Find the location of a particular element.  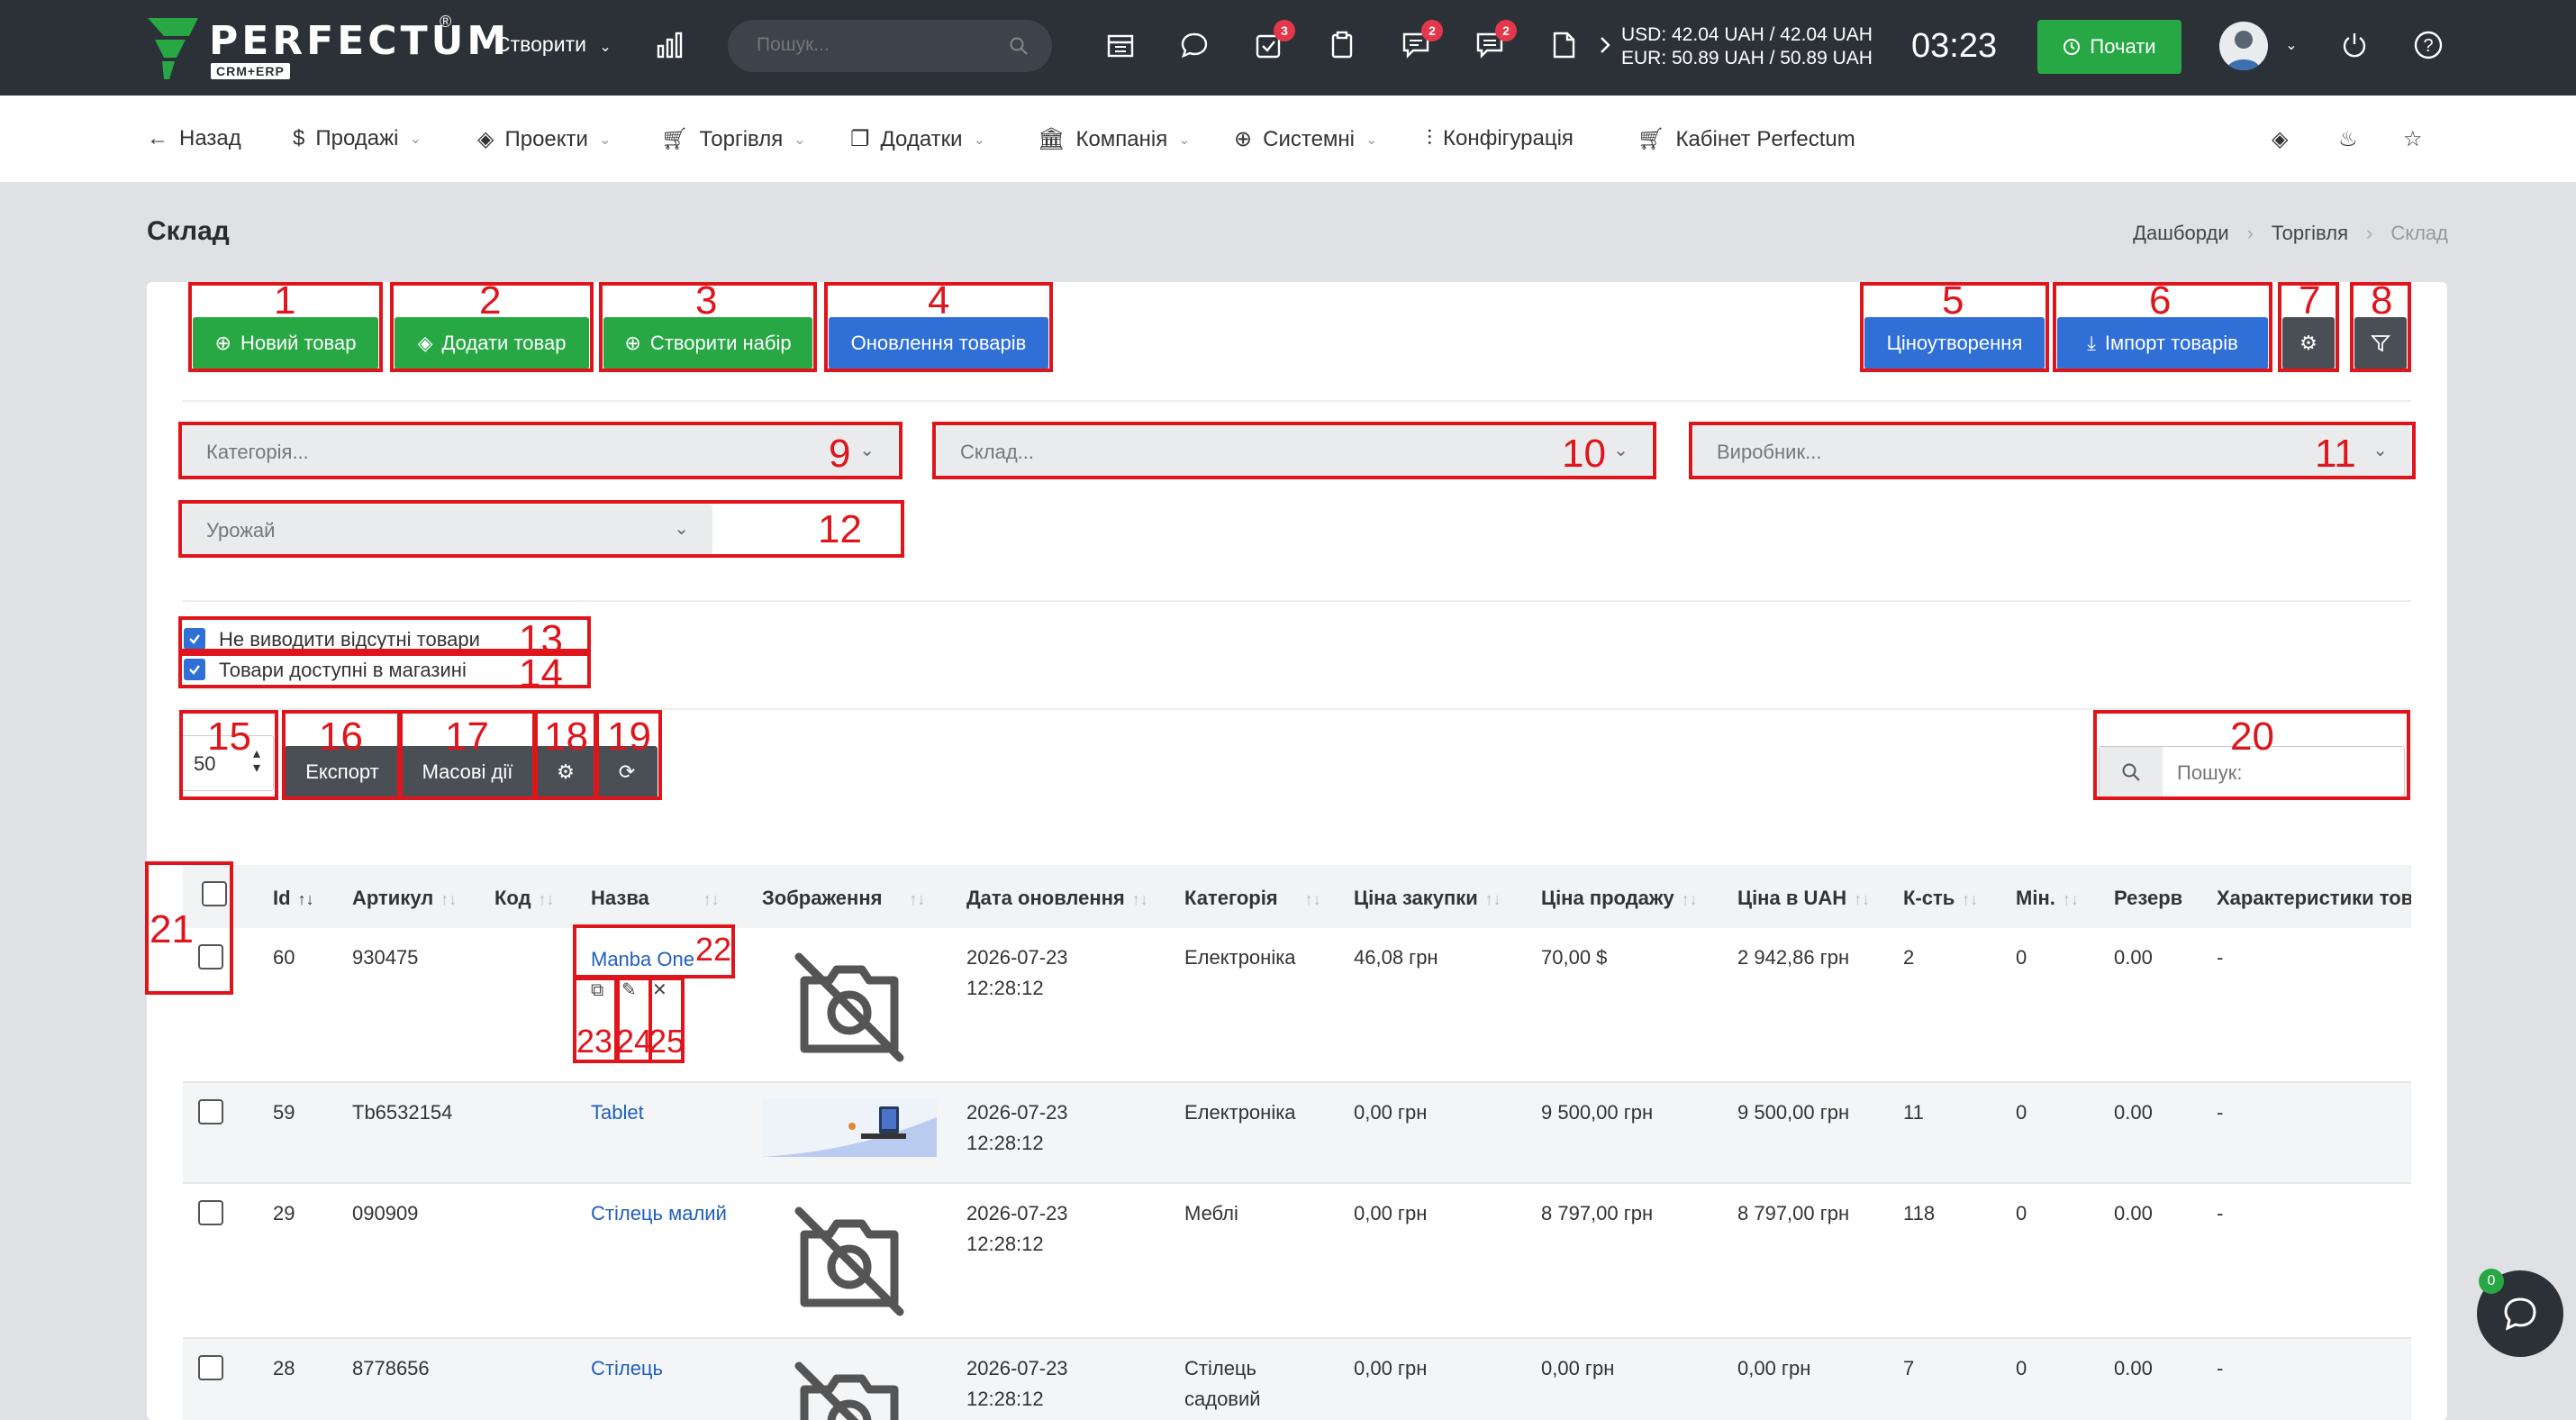

clipboard-icon is located at coordinates (1342, 45).